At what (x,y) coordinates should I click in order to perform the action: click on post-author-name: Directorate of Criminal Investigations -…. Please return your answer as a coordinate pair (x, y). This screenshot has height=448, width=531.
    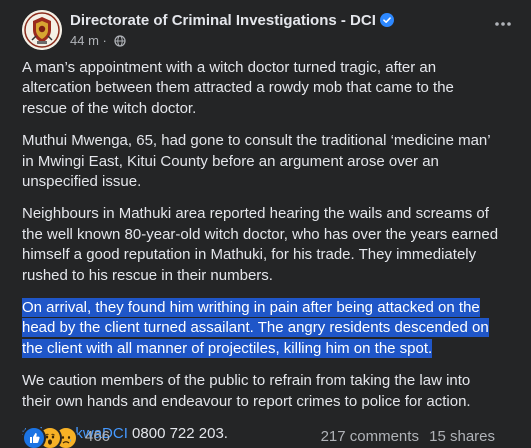
    Looking at the image, I should click on (232, 21).